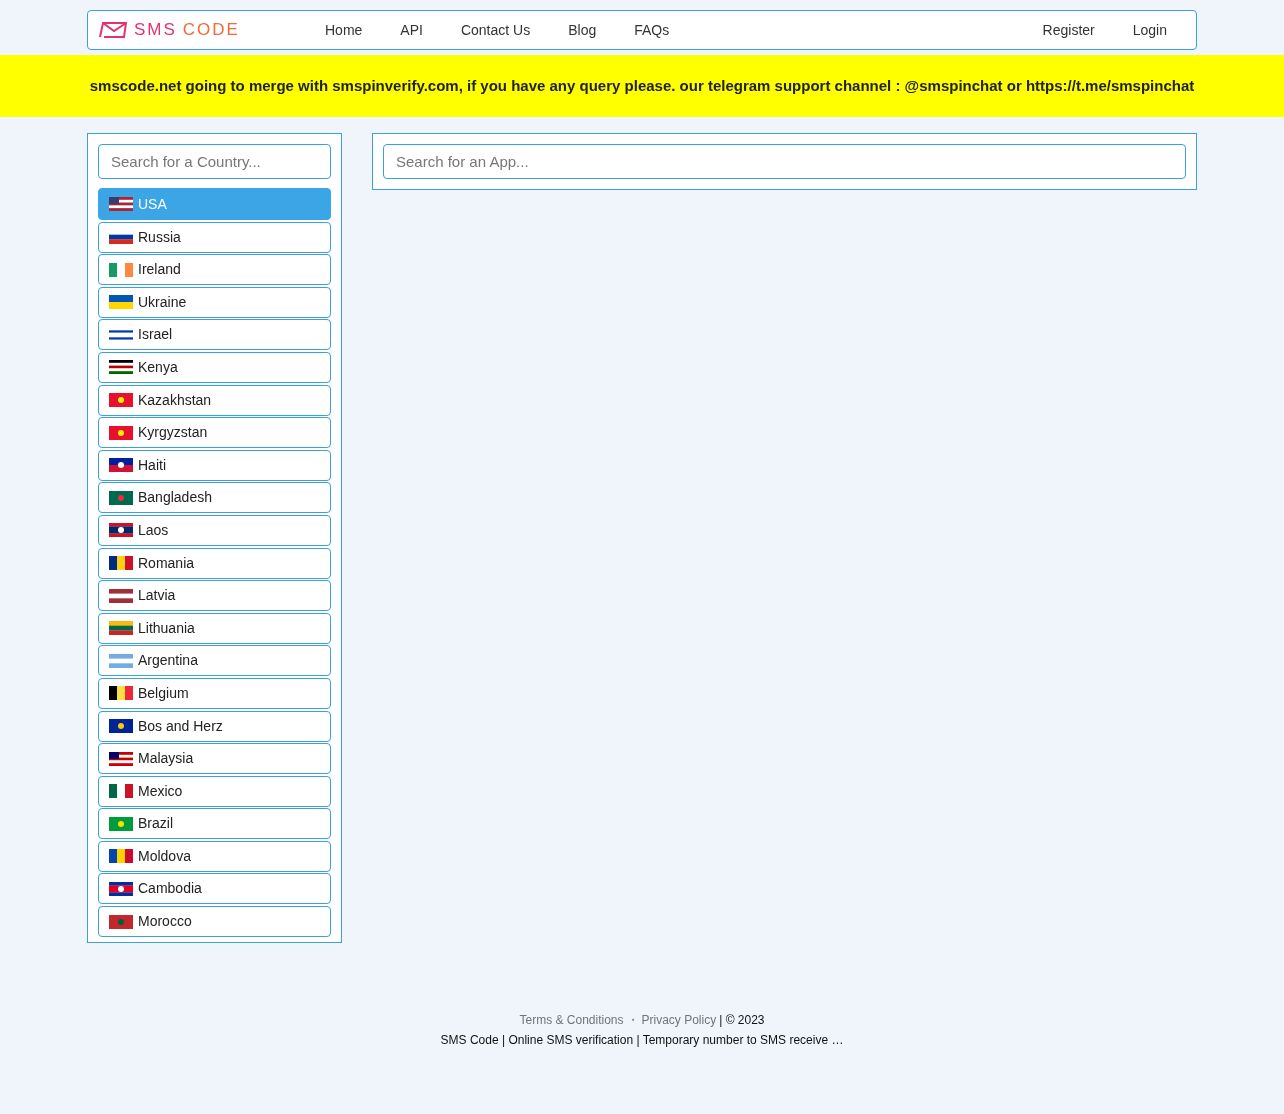 Image resolution: width=1284 pixels, height=1114 pixels. What do you see at coordinates (214, 693) in the screenshot?
I see `country-item: Belgium` at bounding box center [214, 693].